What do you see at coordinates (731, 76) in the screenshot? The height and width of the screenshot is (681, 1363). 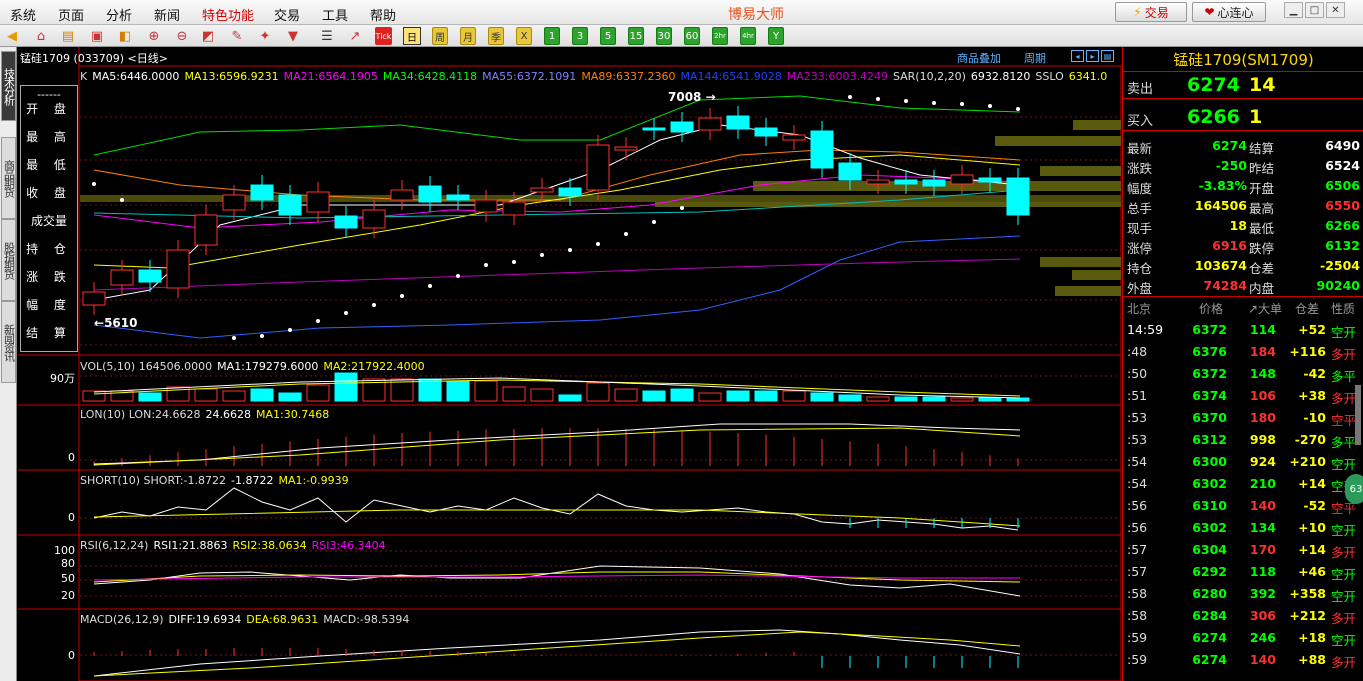 I see `ma-legend-item-7: MA144:6541.9028` at bounding box center [731, 76].